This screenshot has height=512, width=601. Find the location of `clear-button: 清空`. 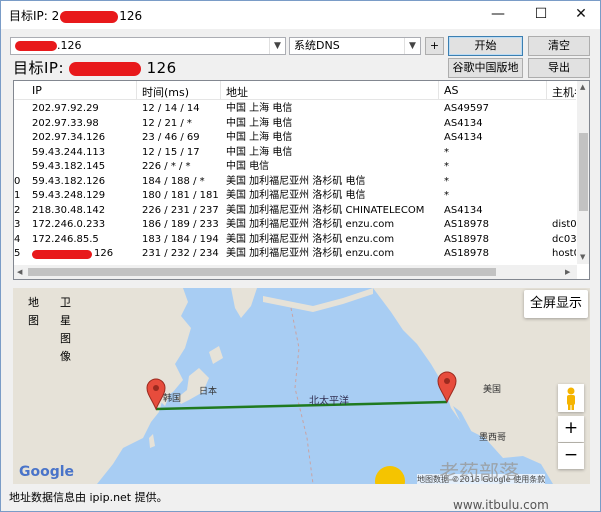

clear-button: 清空 is located at coordinates (559, 46).